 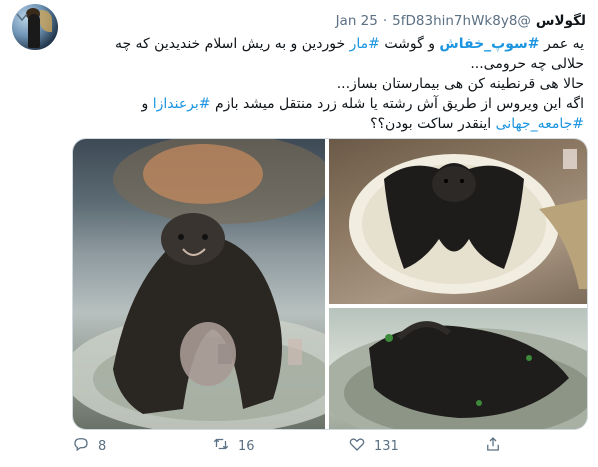 I want to click on tweet-date: Jan 25, so click(x=357, y=21).